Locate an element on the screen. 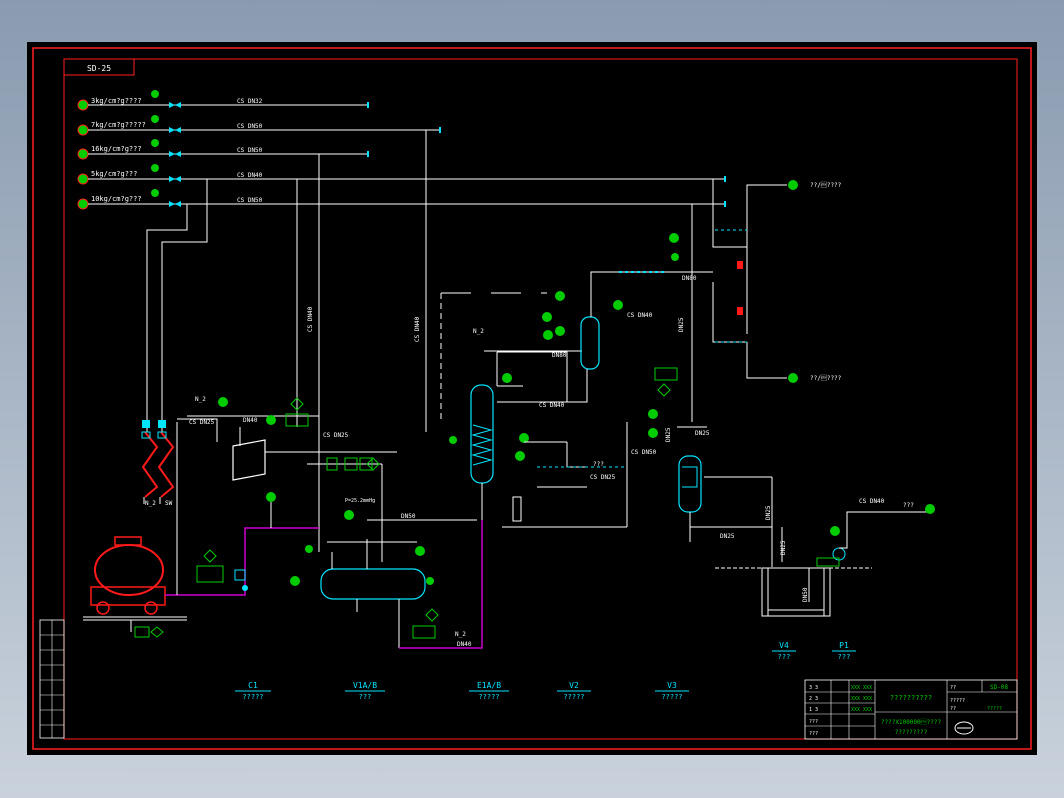  tb-title: ?????????? is located at coordinates (911, 698).